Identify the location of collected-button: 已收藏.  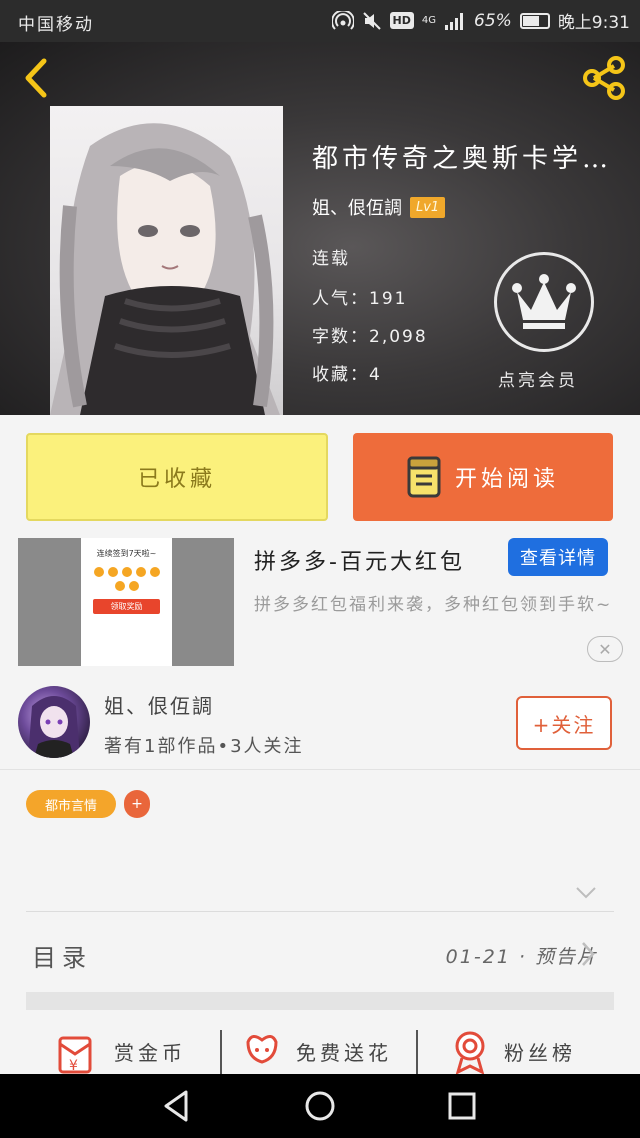
(177, 477).